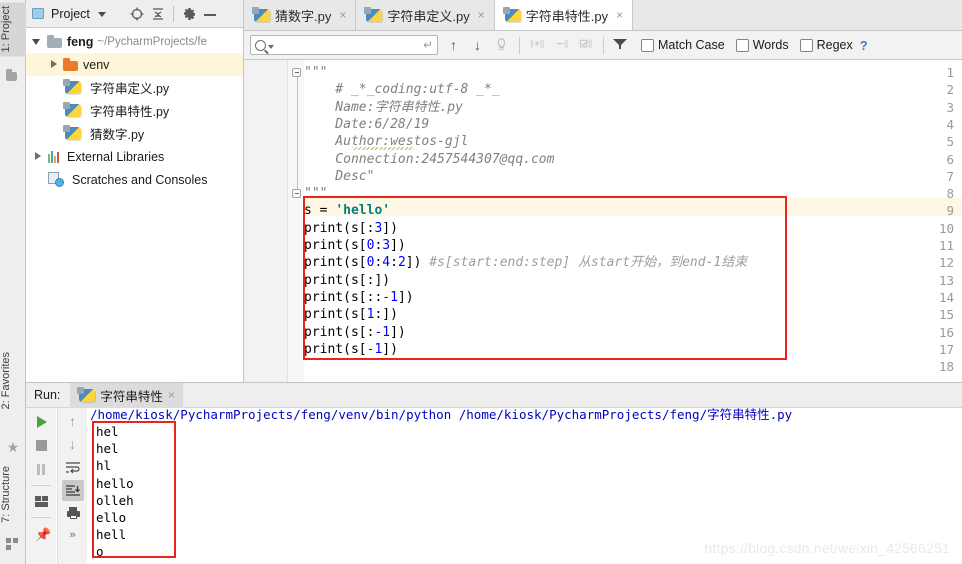 The height and width of the screenshot is (564, 962). What do you see at coordinates (189, 14) in the screenshot?
I see `gear-icon` at bounding box center [189, 14].